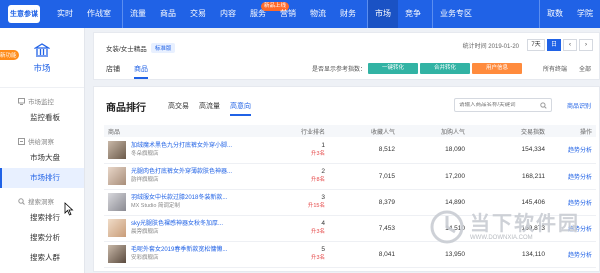  Describe the element at coordinates (554, 45) in the screenshot. I see `date-day-button: 日` at that location.